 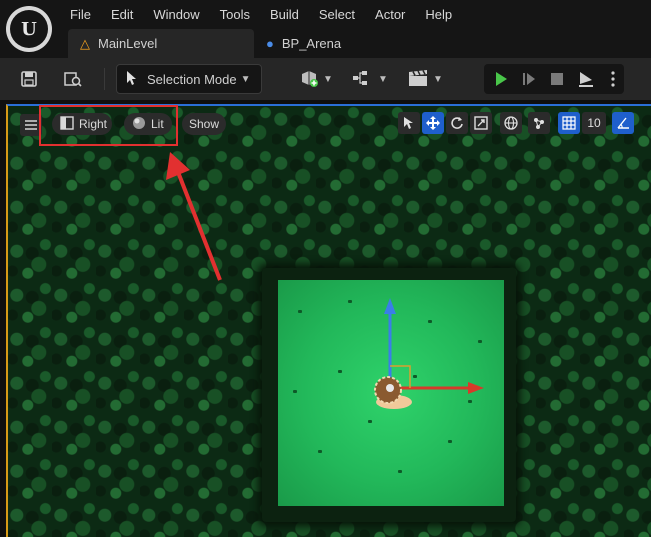 I want to click on surface-snapping-icon, so click(x=539, y=123).